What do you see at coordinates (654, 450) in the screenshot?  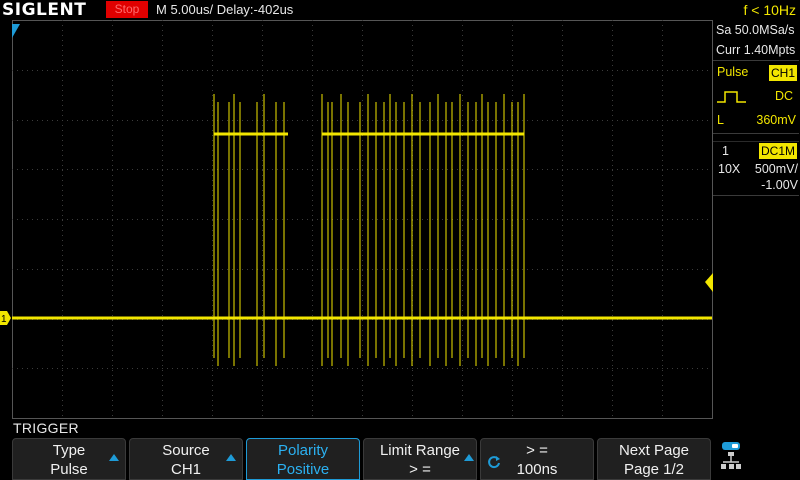 I see `softkey-next-page-label: Next Page` at bounding box center [654, 450].